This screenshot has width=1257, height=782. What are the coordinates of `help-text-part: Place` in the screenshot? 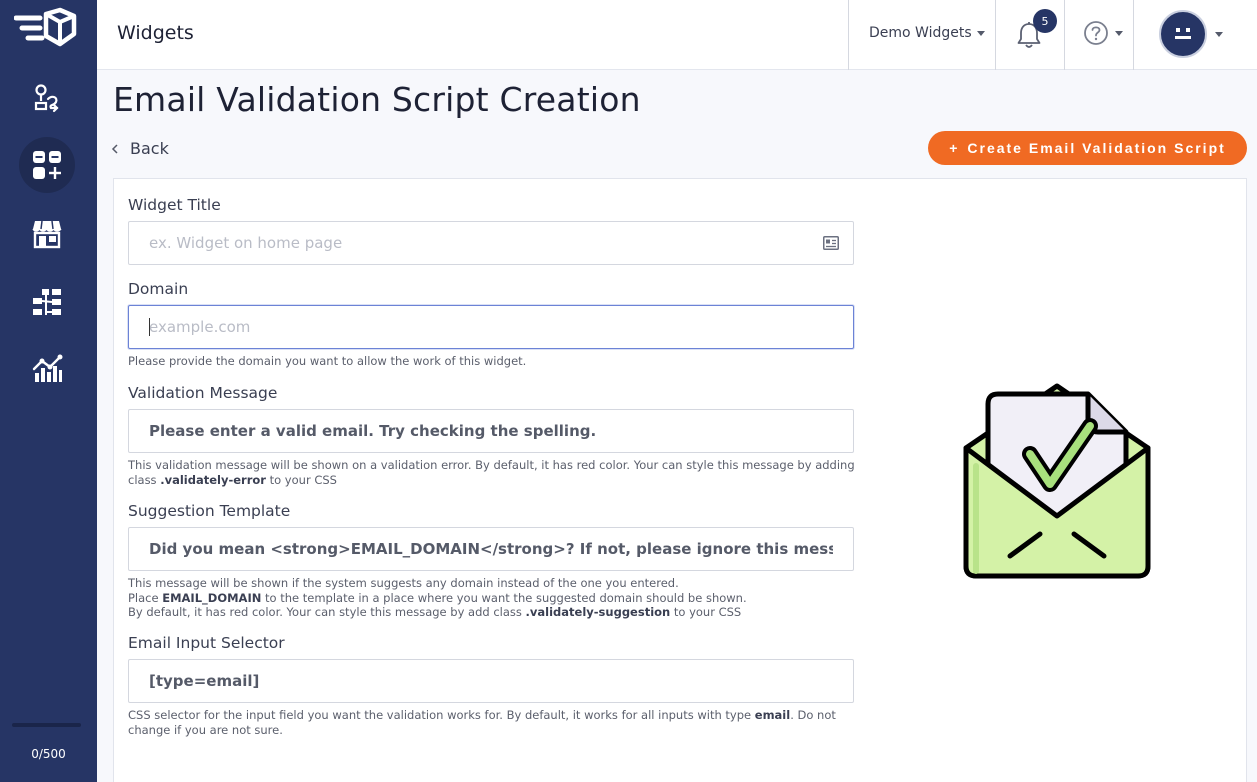 It's located at (143, 597).